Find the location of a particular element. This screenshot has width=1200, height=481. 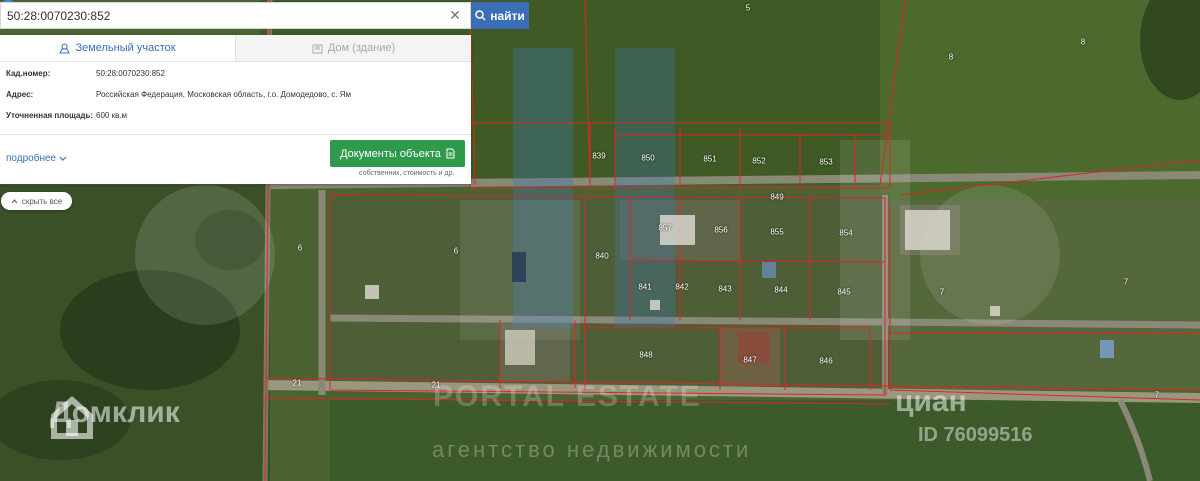

parcel-label: 856 is located at coordinates (720, 230).